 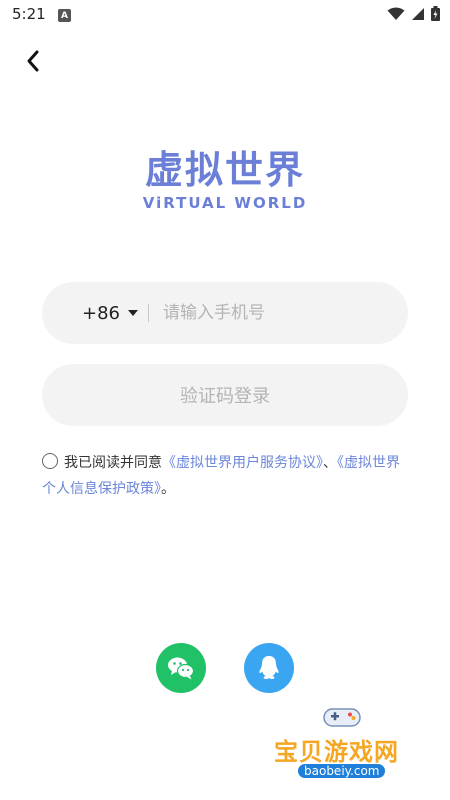 I want to click on agreement-prefix: 我已阅读并同意, so click(x=113, y=463).